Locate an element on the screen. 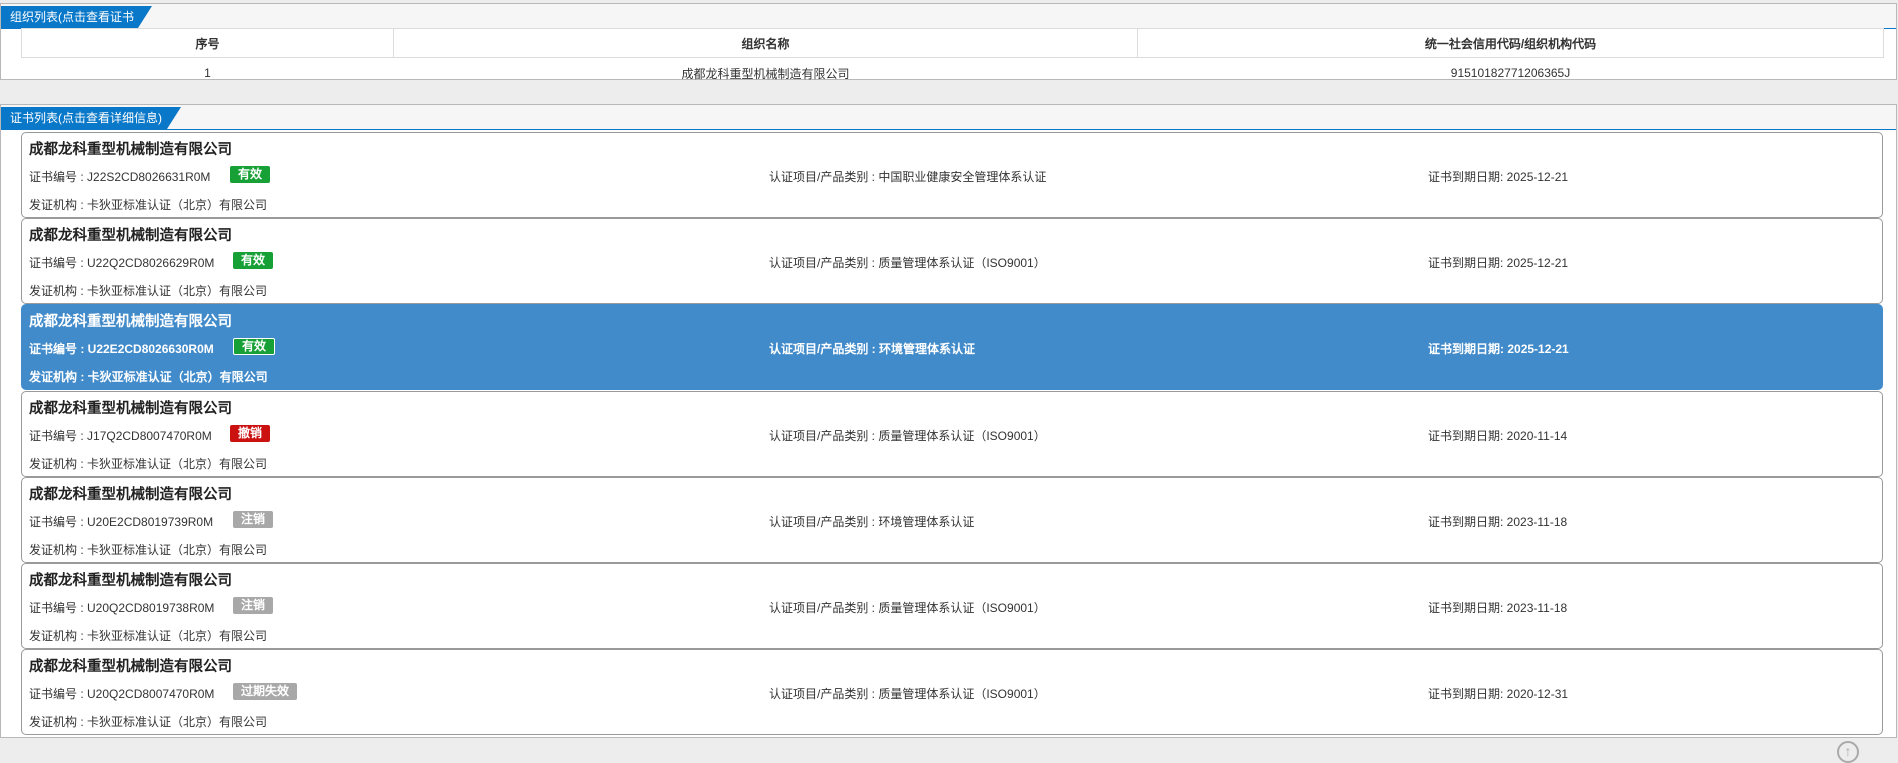  col-code-header: 统一社会信用代码/组织机构代码 is located at coordinates (1510, 43).